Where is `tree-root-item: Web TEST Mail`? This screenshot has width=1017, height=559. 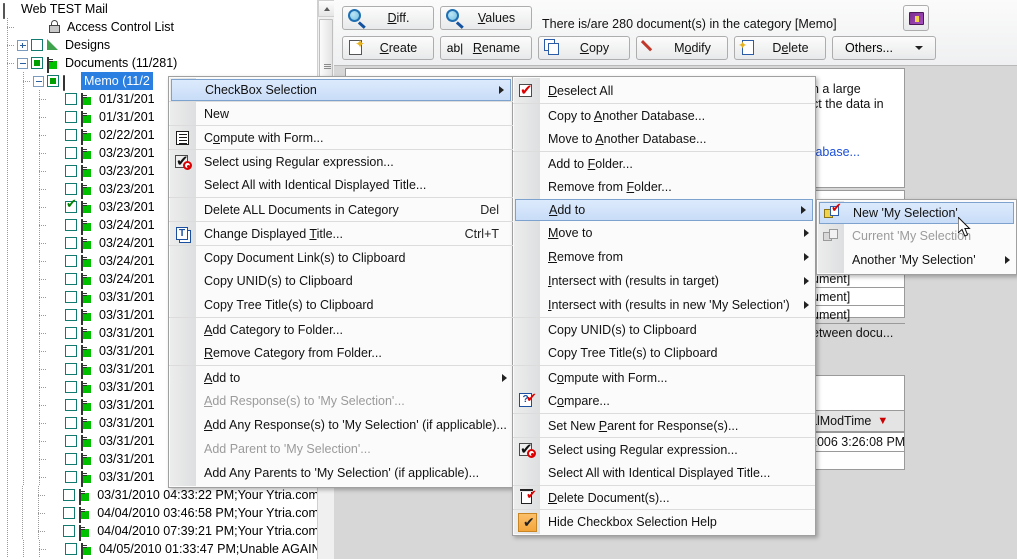 tree-root-item: Web TEST Mail is located at coordinates (167, 9).